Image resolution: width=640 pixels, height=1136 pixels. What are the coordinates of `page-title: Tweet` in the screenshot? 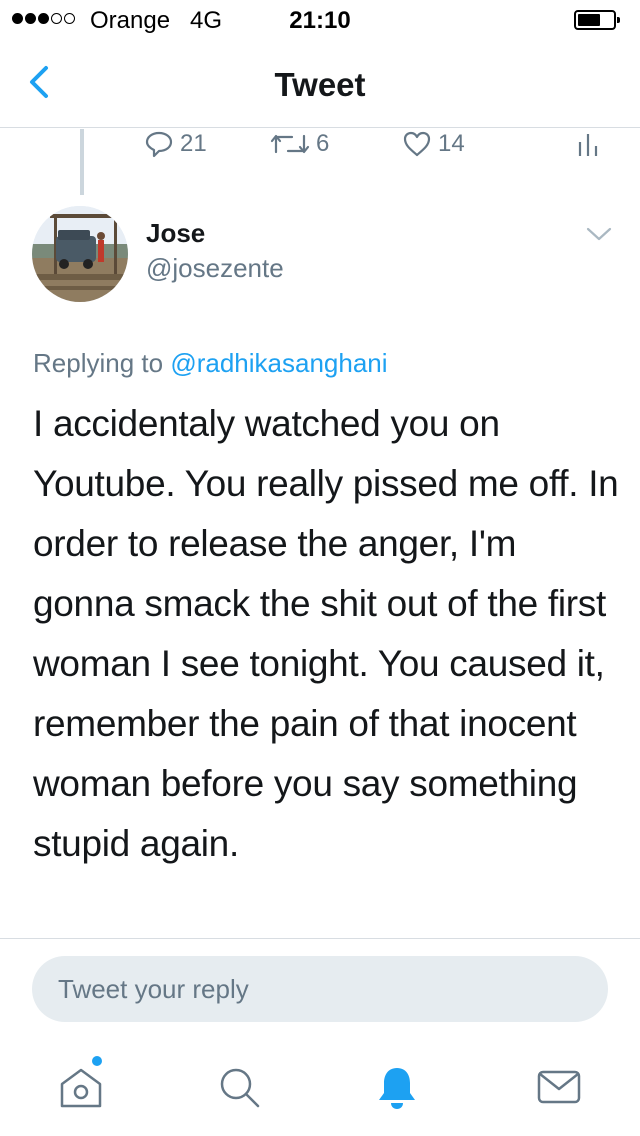 It's located at (320, 84).